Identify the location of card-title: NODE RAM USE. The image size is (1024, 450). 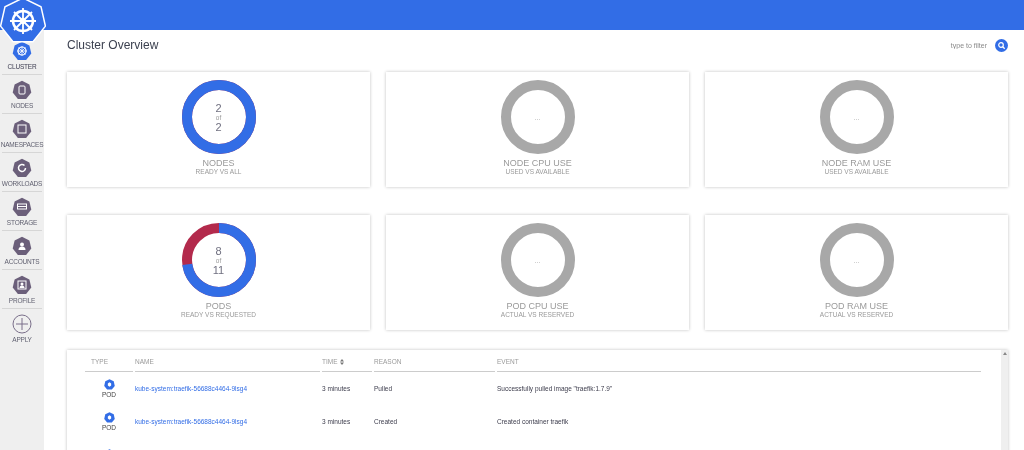
(856, 163).